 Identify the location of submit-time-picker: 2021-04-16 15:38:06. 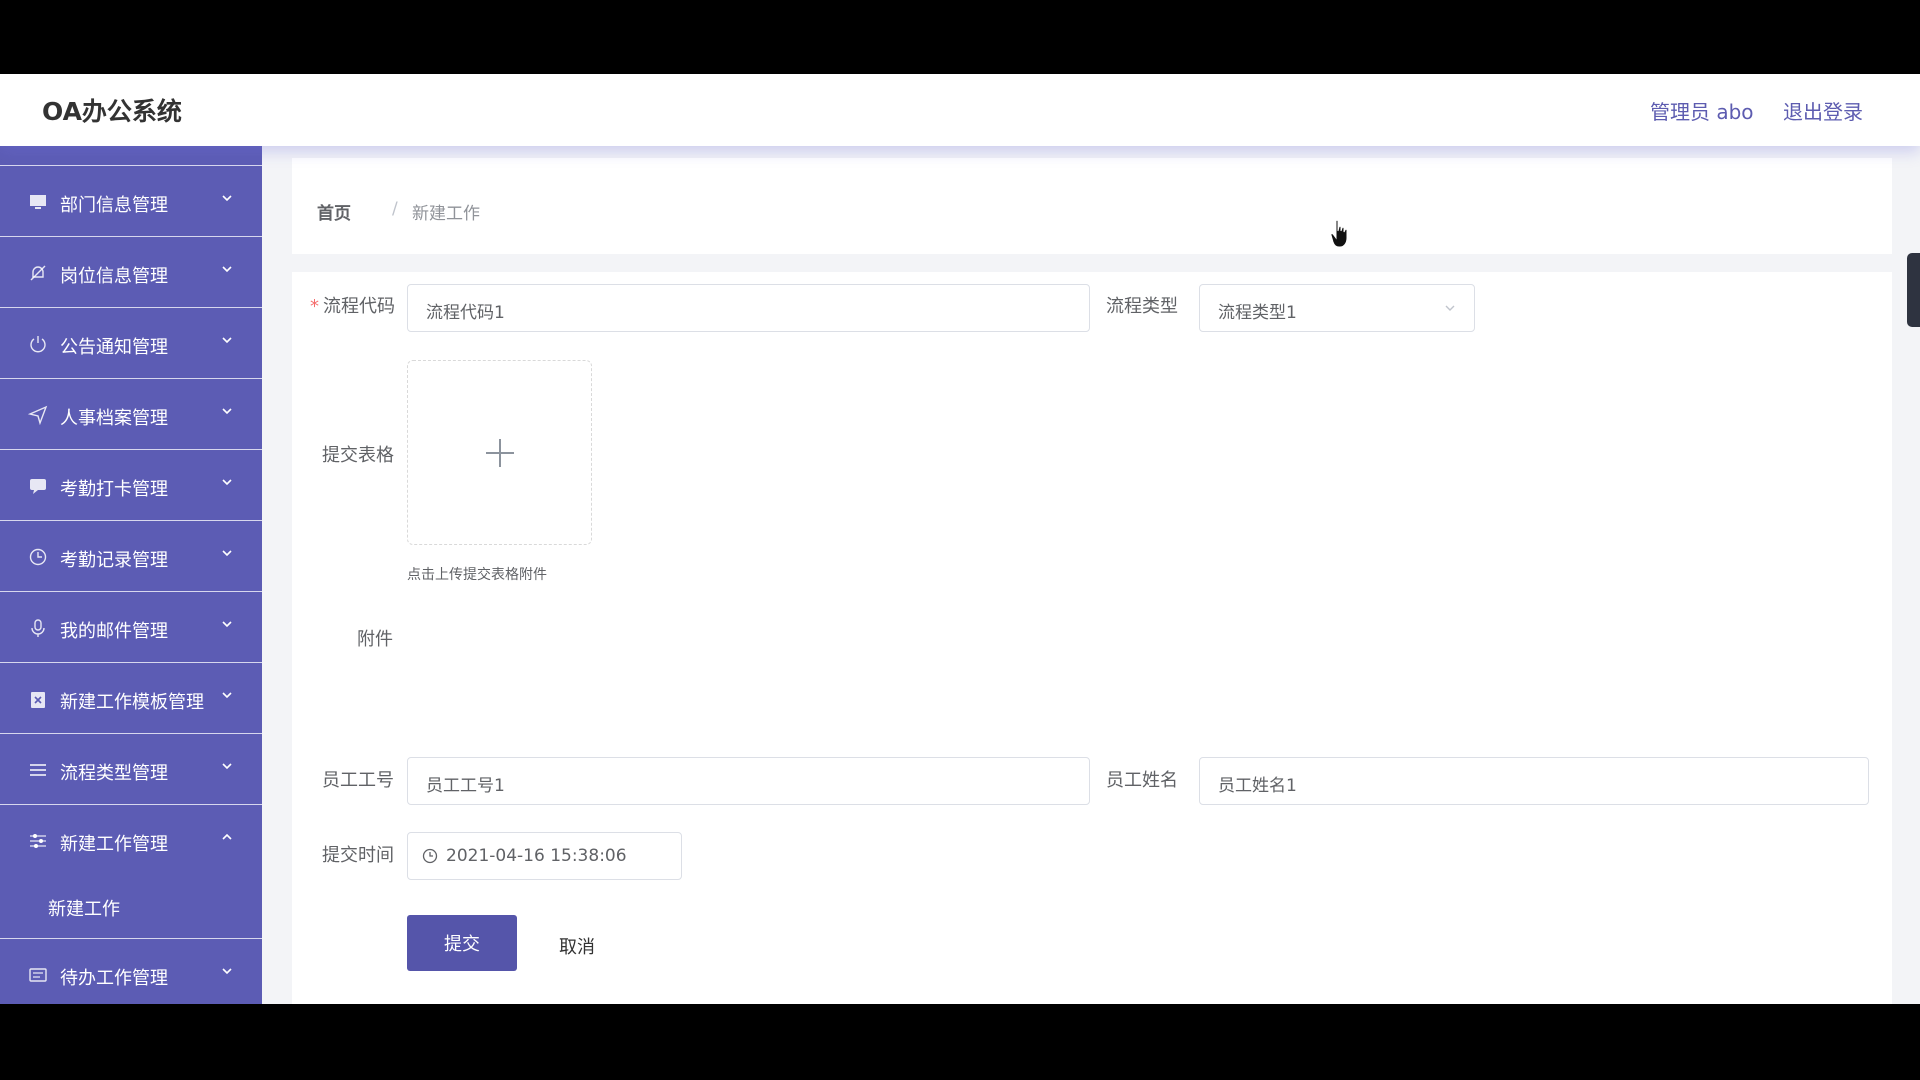
(544, 856).